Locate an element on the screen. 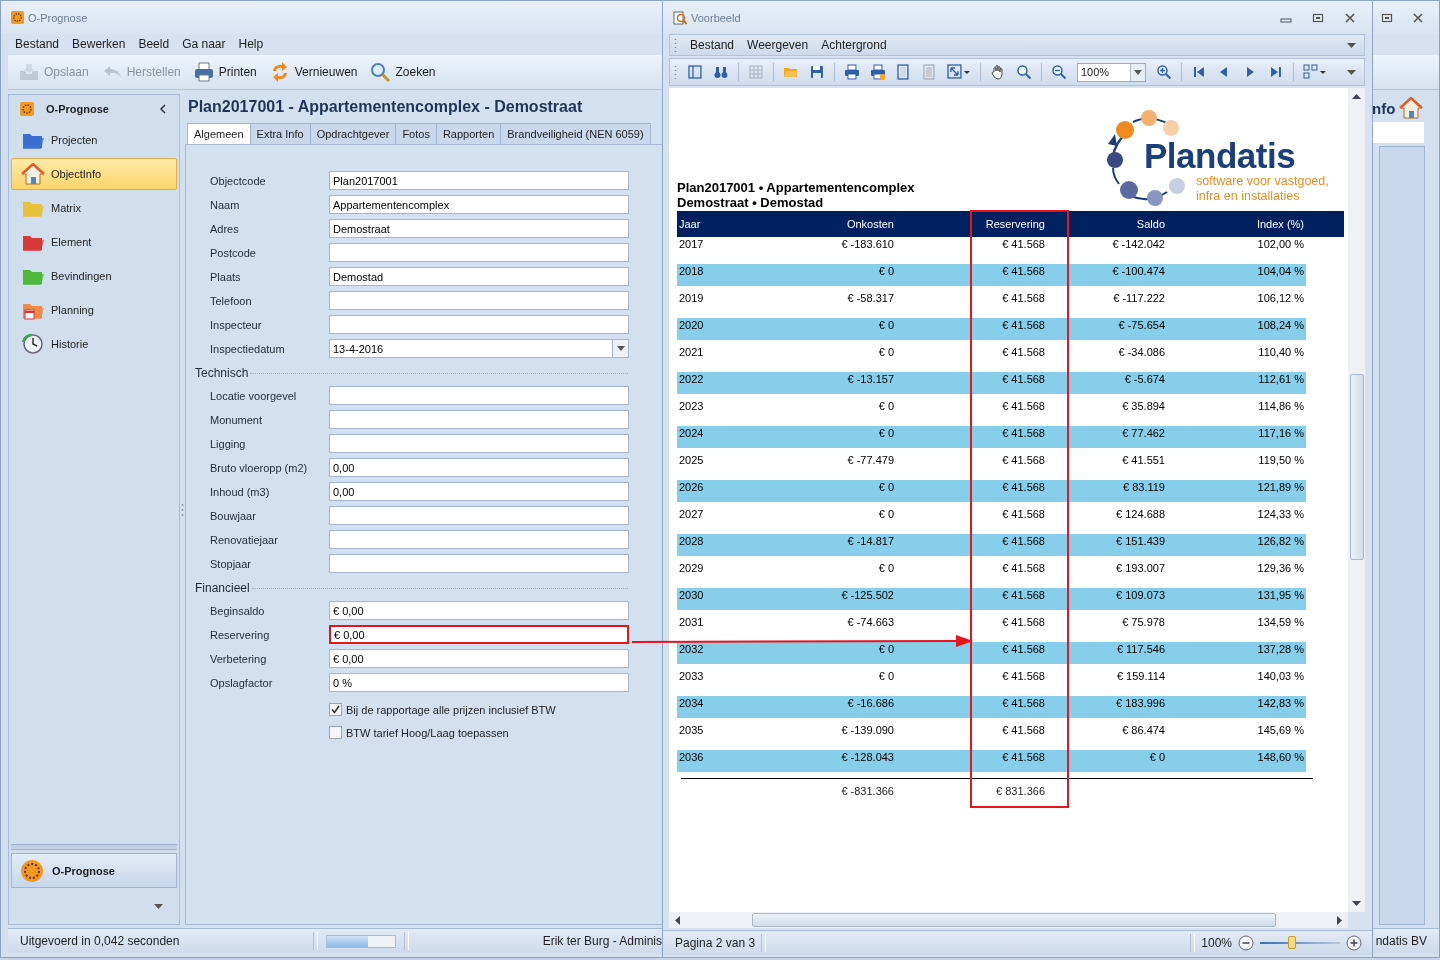 The width and height of the screenshot is (1440, 960). scroll-right-icon is located at coordinates (1339, 920).